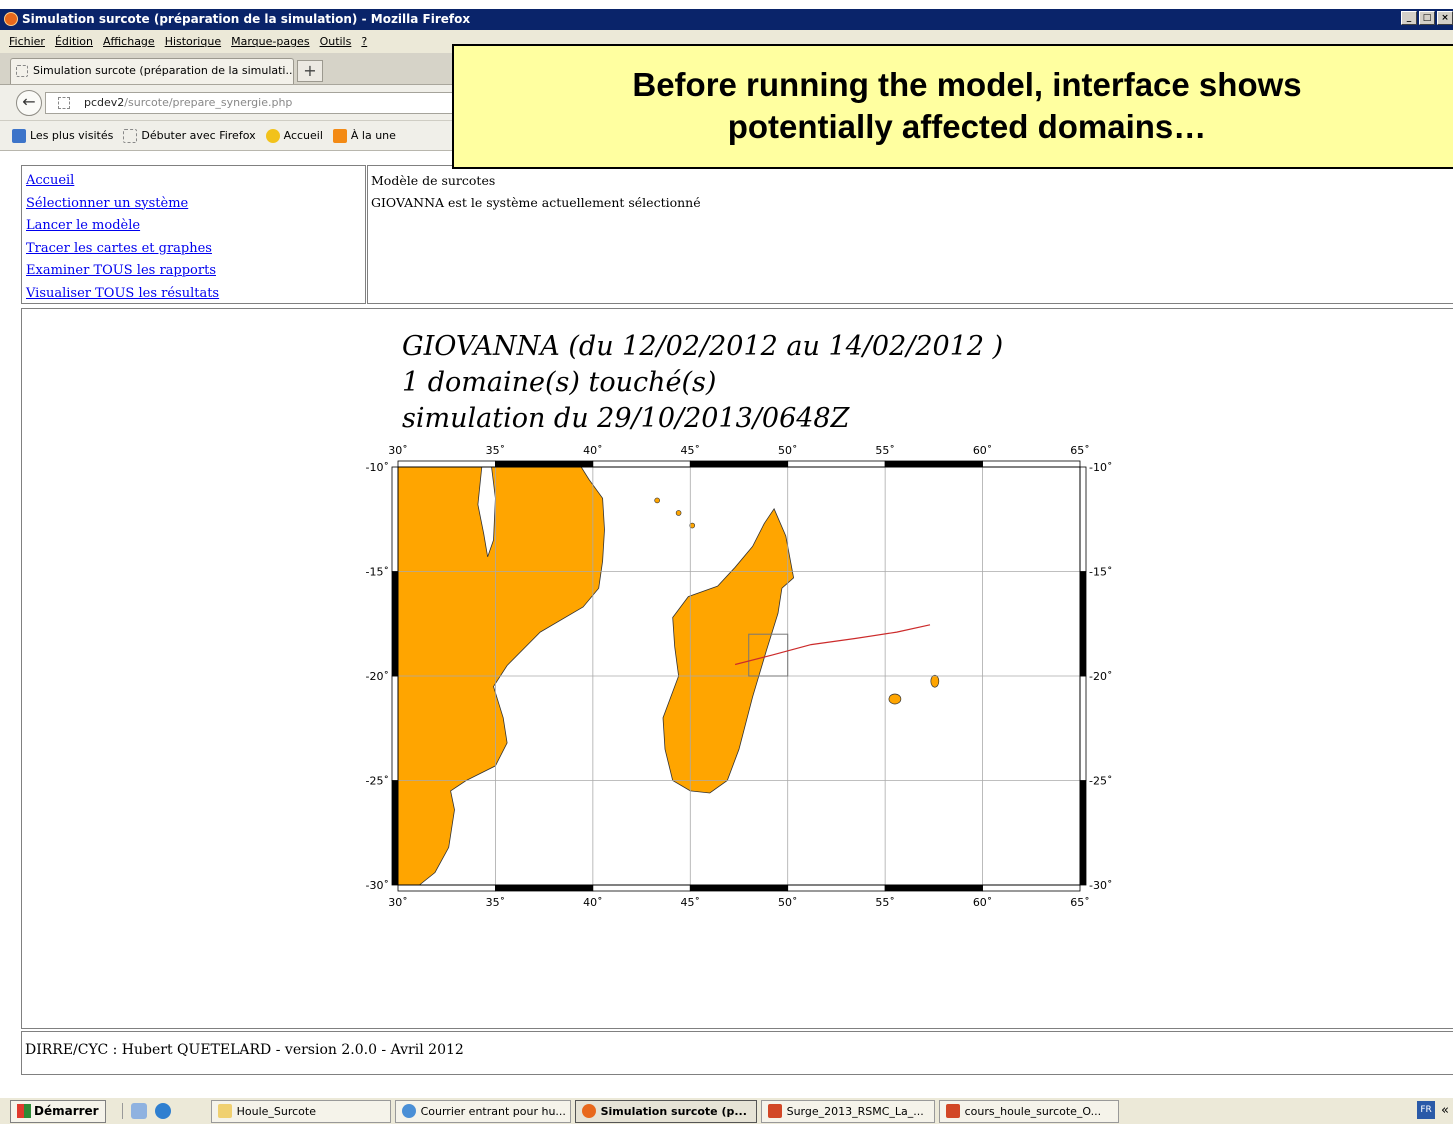  What do you see at coordinates (303, 135) in the screenshot?
I see `bookmark-label: Accueil` at bounding box center [303, 135].